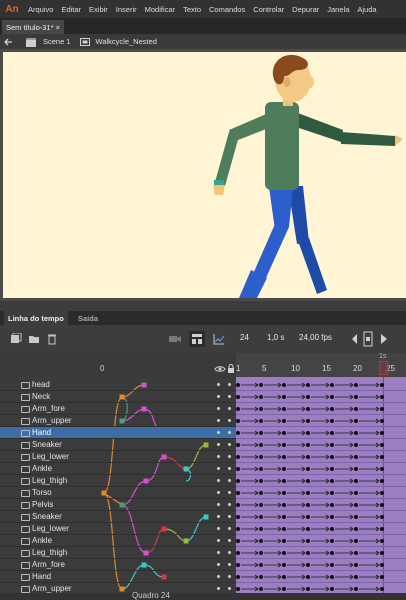 This screenshot has height=600, width=406. What do you see at coordinates (160, 9) in the screenshot?
I see `menu-modificar: Modificar` at bounding box center [160, 9].